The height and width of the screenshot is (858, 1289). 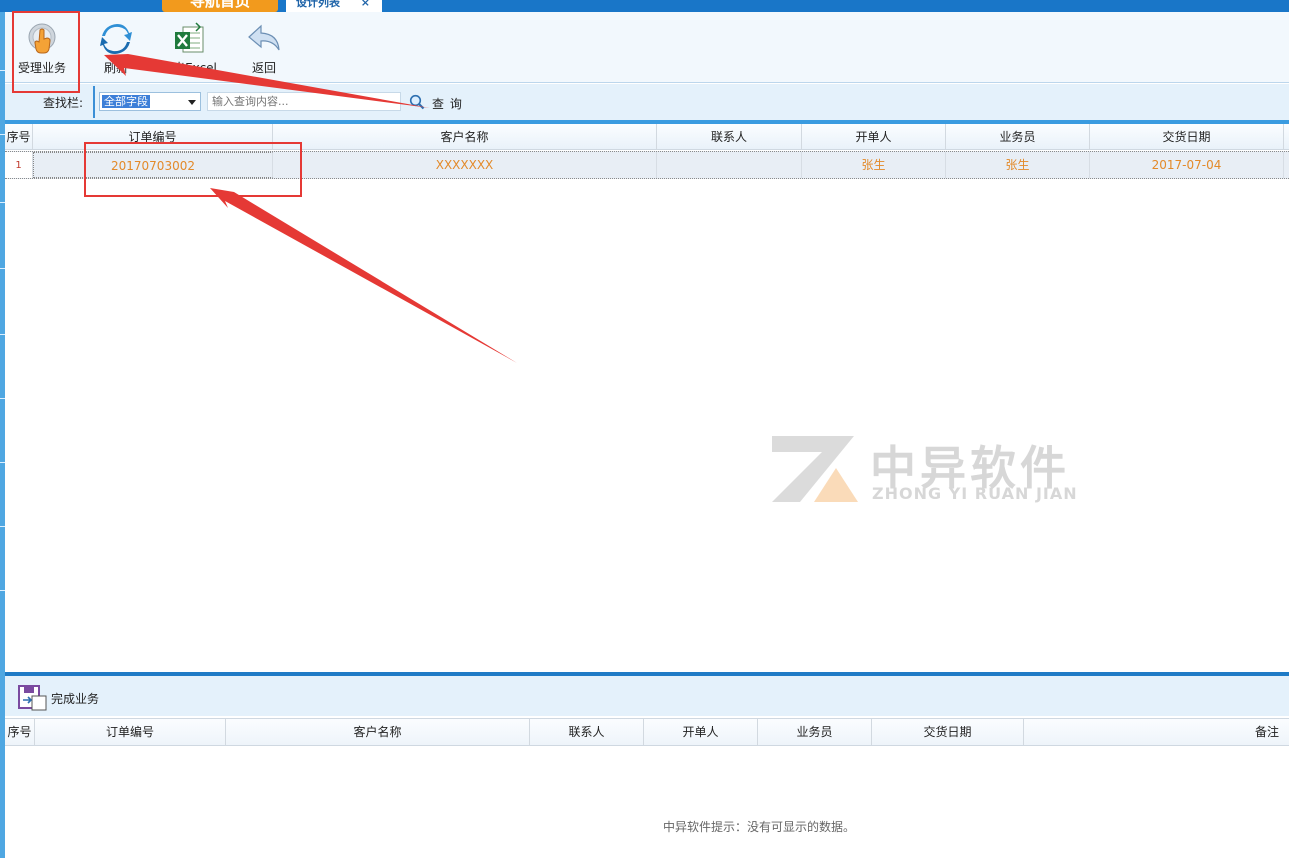 I want to click on refresh-label: 刷新, so click(x=115, y=68).